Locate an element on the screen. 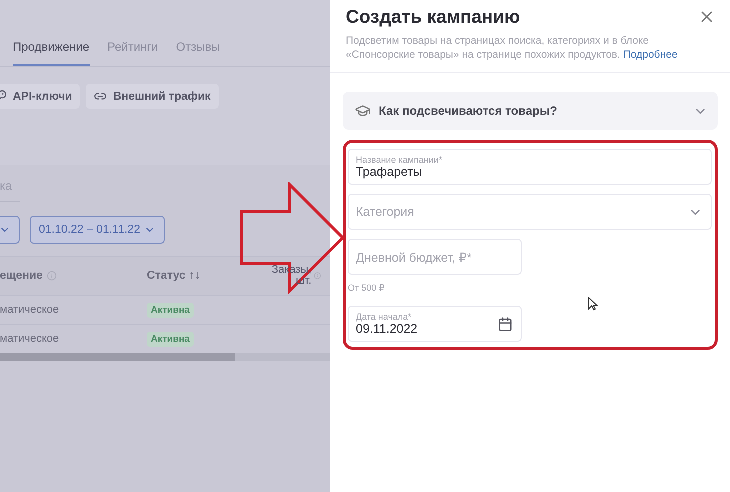 The width and height of the screenshot is (730, 492). field-hint: От 500 ₽ is located at coordinates (367, 288).